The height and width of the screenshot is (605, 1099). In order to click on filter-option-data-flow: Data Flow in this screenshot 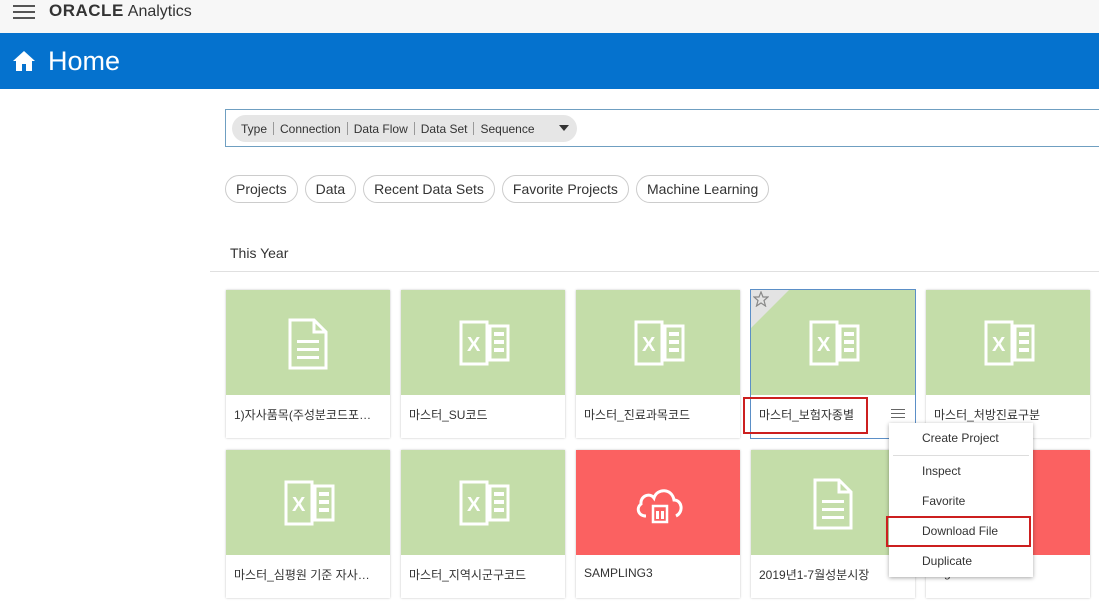, I will do `click(381, 129)`.